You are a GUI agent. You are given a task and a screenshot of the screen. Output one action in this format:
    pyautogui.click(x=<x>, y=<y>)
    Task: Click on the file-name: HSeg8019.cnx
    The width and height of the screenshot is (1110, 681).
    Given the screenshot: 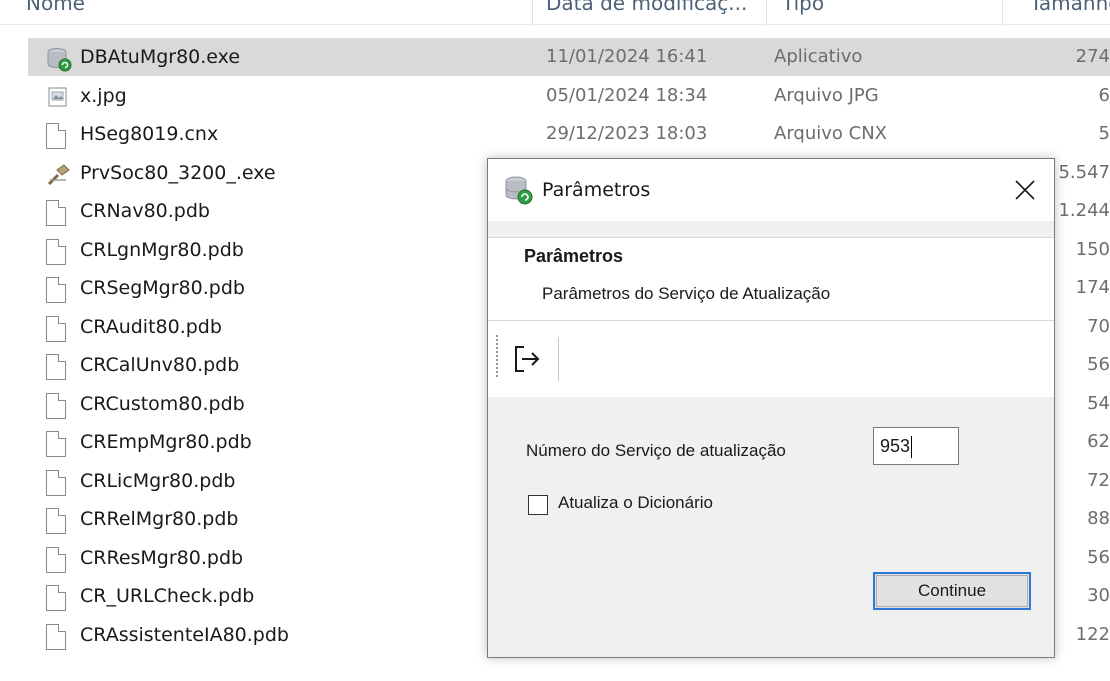 What is the action you would take?
    pyautogui.click(x=149, y=134)
    